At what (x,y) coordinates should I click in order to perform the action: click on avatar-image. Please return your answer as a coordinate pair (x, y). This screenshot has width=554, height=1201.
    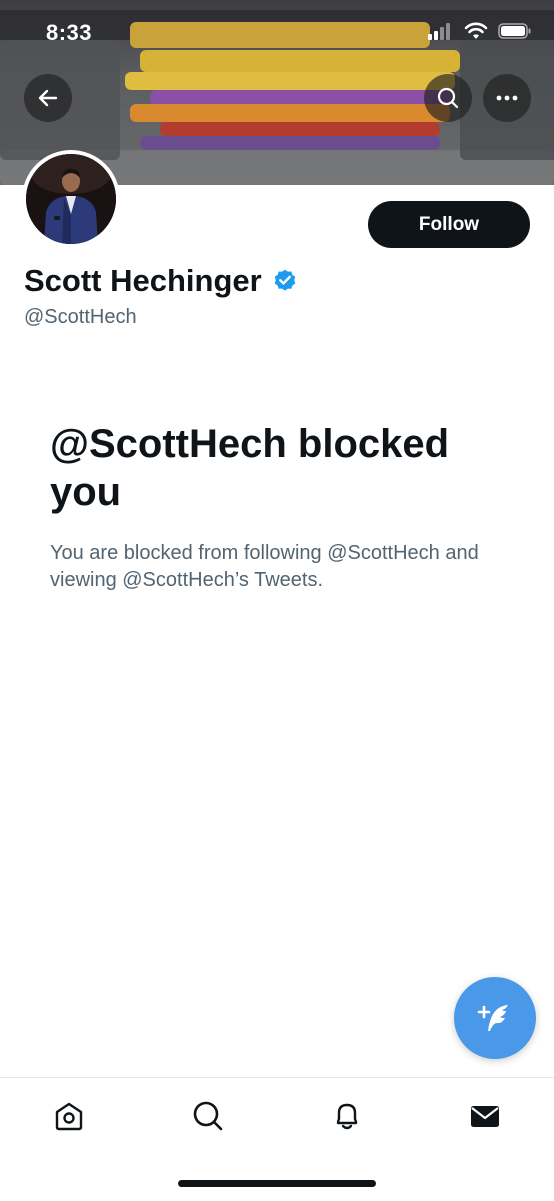
    Looking at the image, I should click on (71, 199).